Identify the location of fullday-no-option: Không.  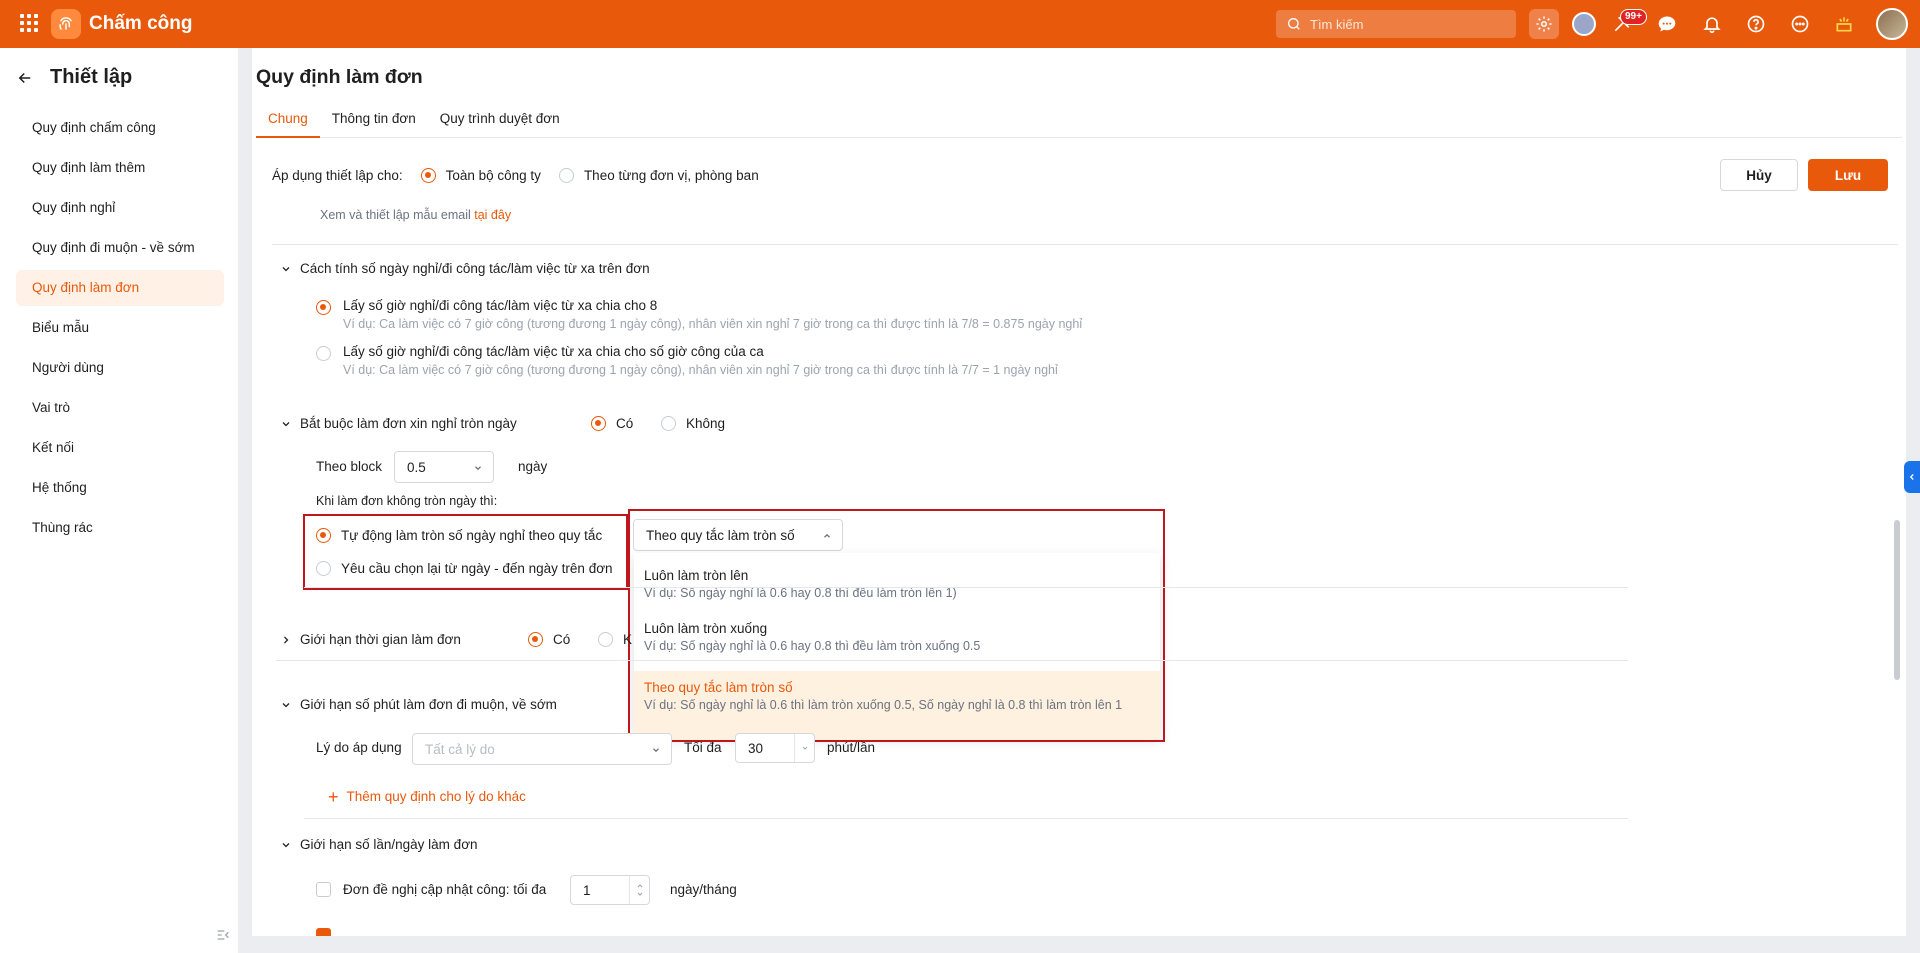
(693, 423).